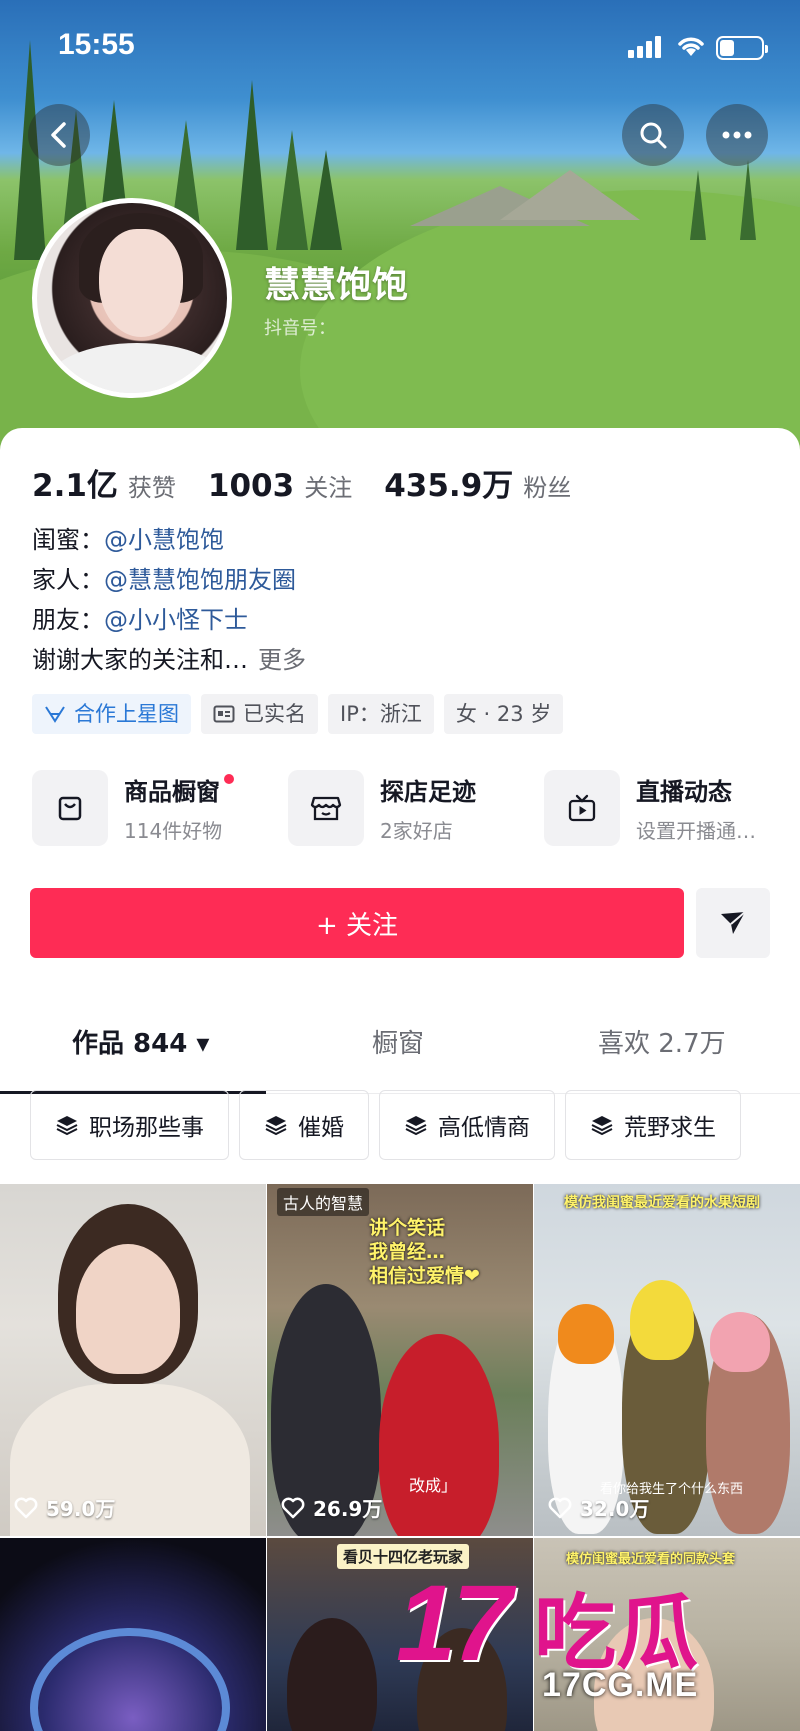  I want to click on stat-value: 2.1亿, so click(75, 486).